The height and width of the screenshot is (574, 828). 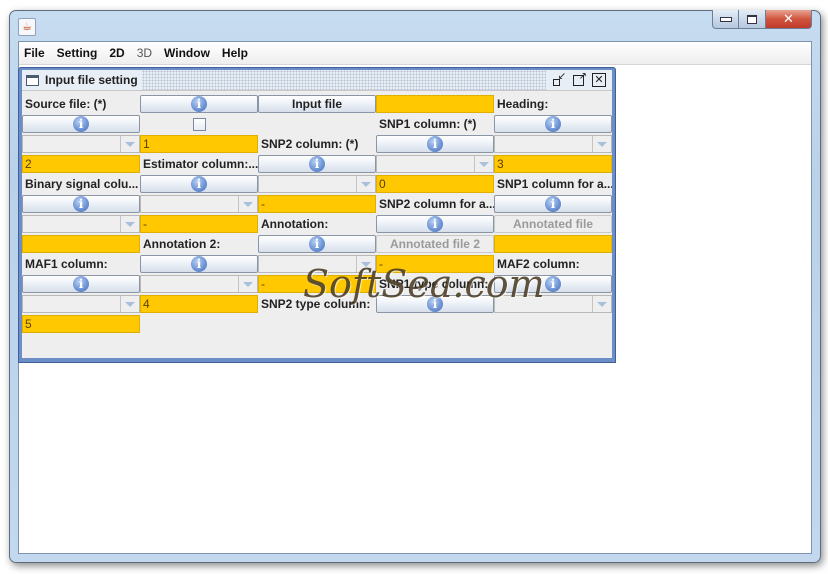 I want to click on binary-signal-field: 0, so click(x=435, y=184).